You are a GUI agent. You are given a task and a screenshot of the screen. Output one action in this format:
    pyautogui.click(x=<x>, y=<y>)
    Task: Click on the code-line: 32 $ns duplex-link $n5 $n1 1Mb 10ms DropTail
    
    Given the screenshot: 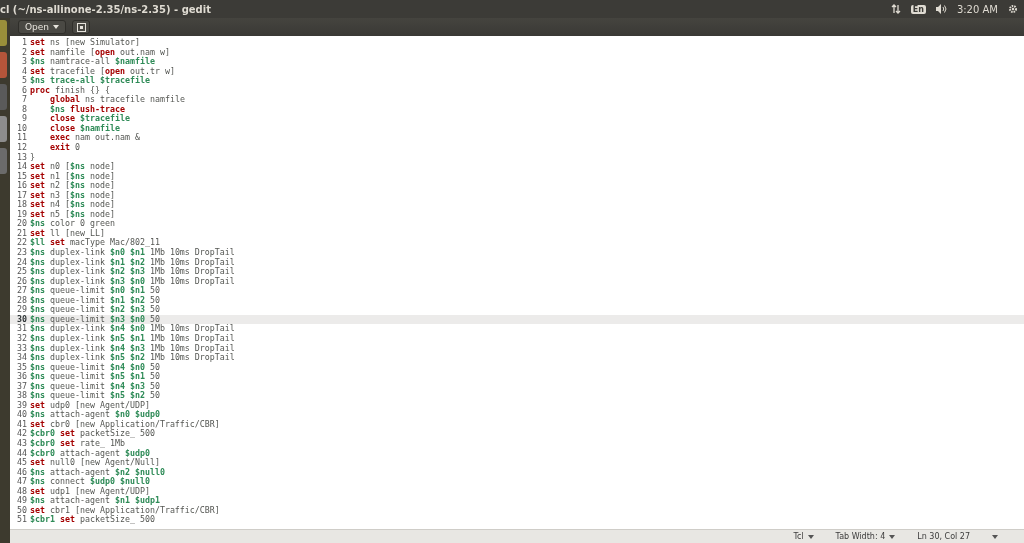 What is the action you would take?
    pyautogui.click(x=126, y=338)
    